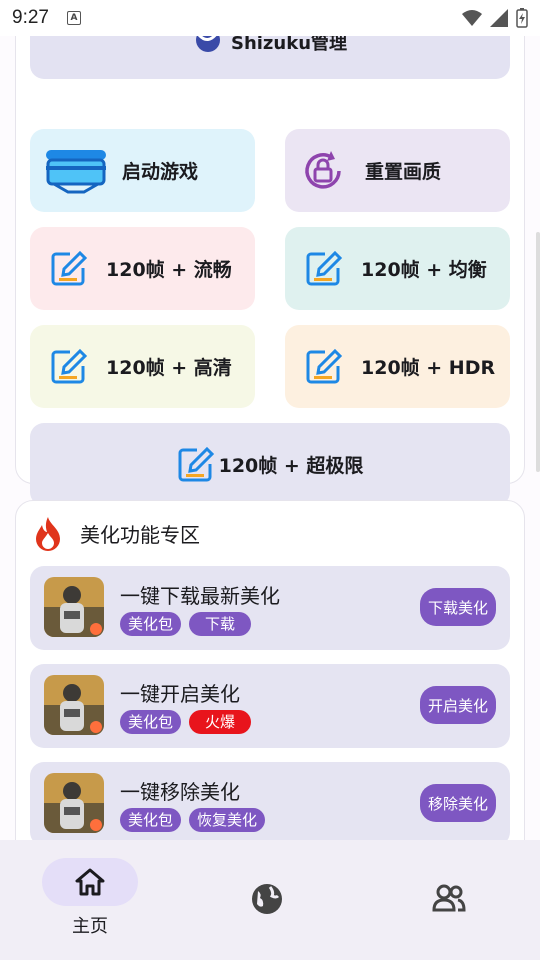  I want to click on nav-home-button, so click(90, 882).